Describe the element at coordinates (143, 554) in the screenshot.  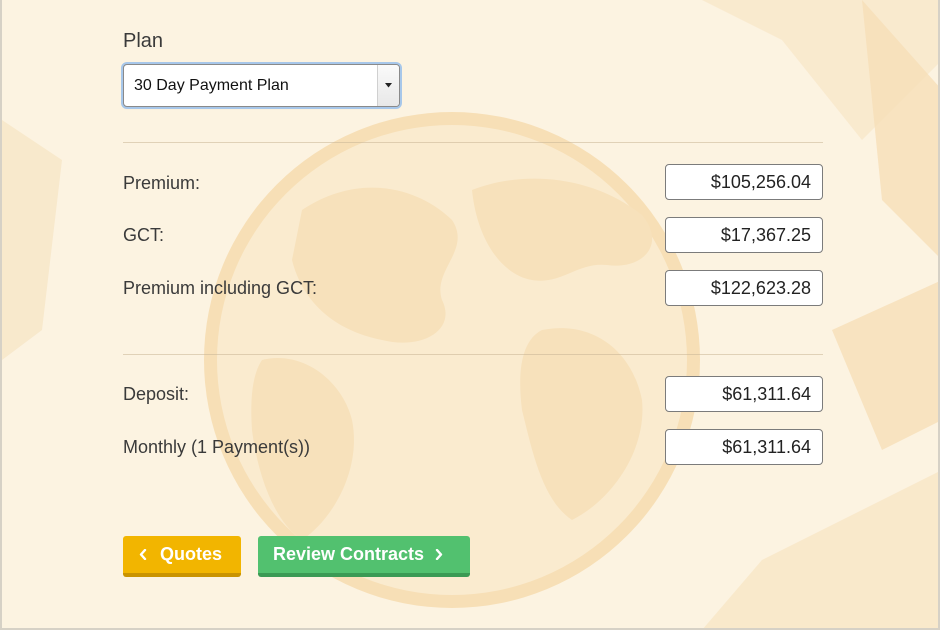
I see `chevron-left-icon` at that location.